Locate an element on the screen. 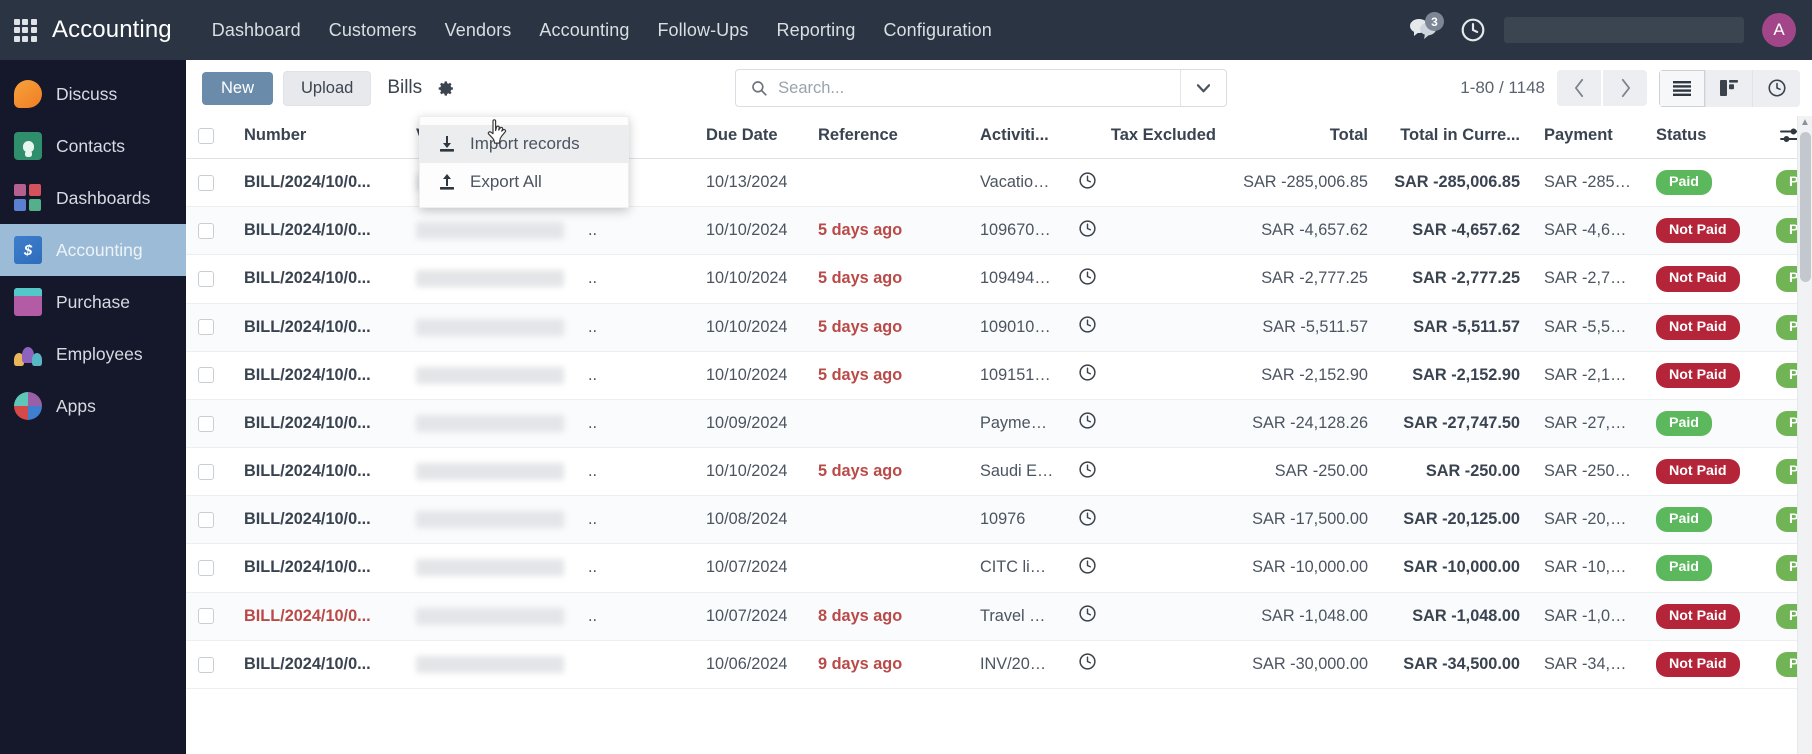 This screenshot has width=1812, height=754. cell-total: SAR -34,500.00 is located at coordinates (1456, 664).